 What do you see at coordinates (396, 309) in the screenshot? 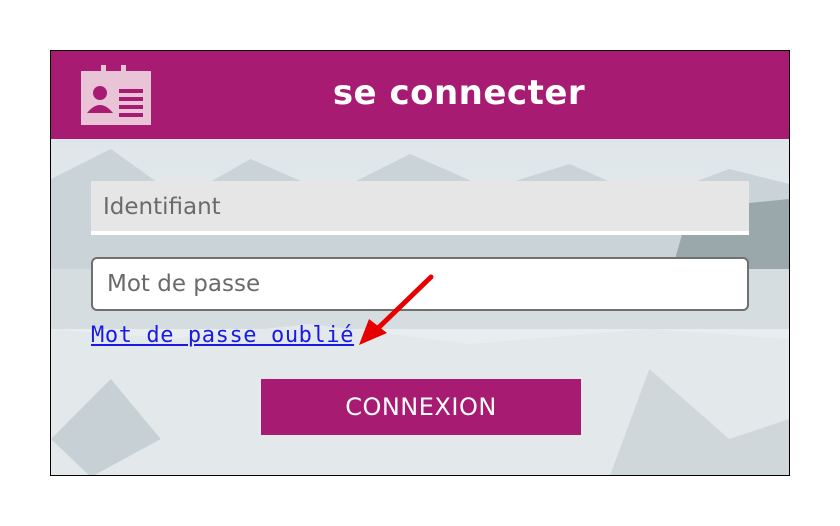
I see `red-arrow-annotation` at bounding box center [396, 309].